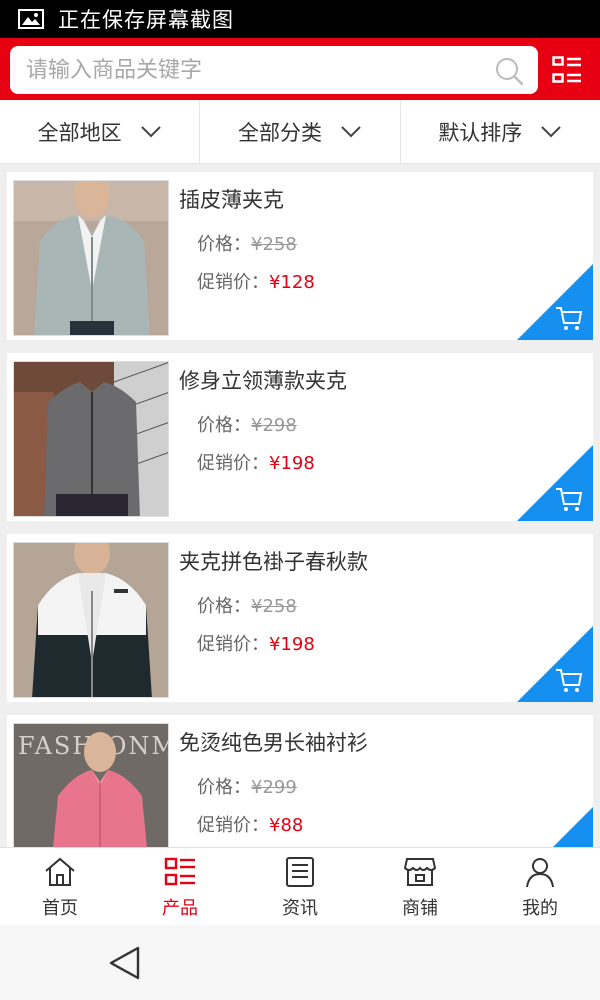 The height and width of the screenshot is (1000, 600). I want to click on nav-home: 首页, so click(60, 886).